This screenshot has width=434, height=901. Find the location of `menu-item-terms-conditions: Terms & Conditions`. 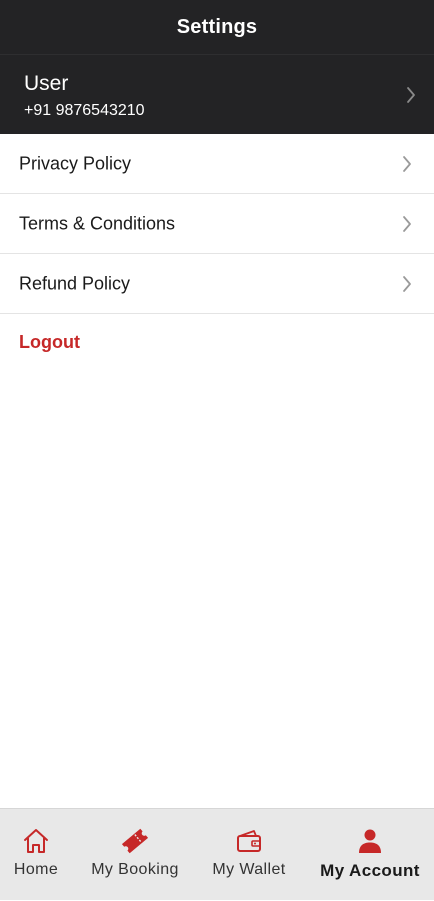

menu-item-terms-conditions: Terms & Conditions is located at coordinates (217, 224).